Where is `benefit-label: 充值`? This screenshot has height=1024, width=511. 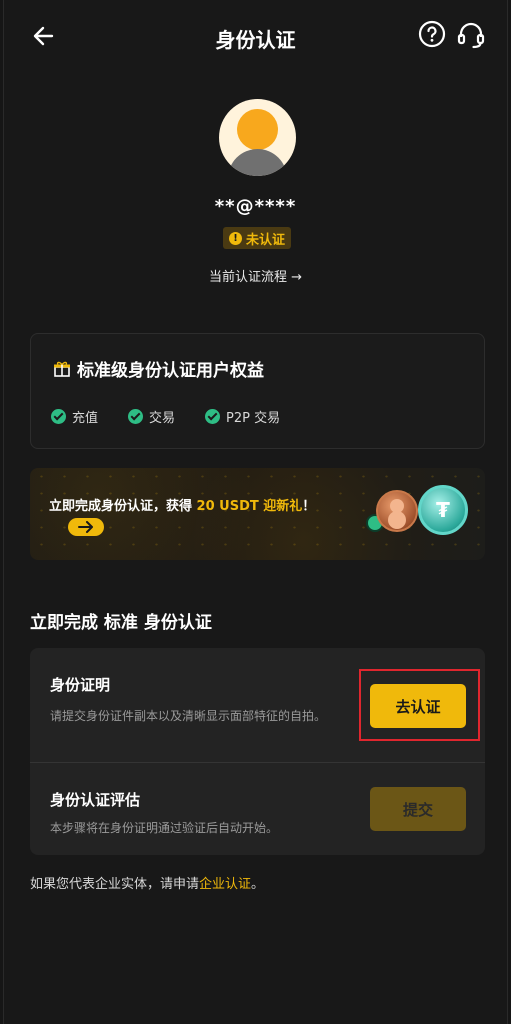
benefit-label: 充值 is located at coordinates (85, 418).